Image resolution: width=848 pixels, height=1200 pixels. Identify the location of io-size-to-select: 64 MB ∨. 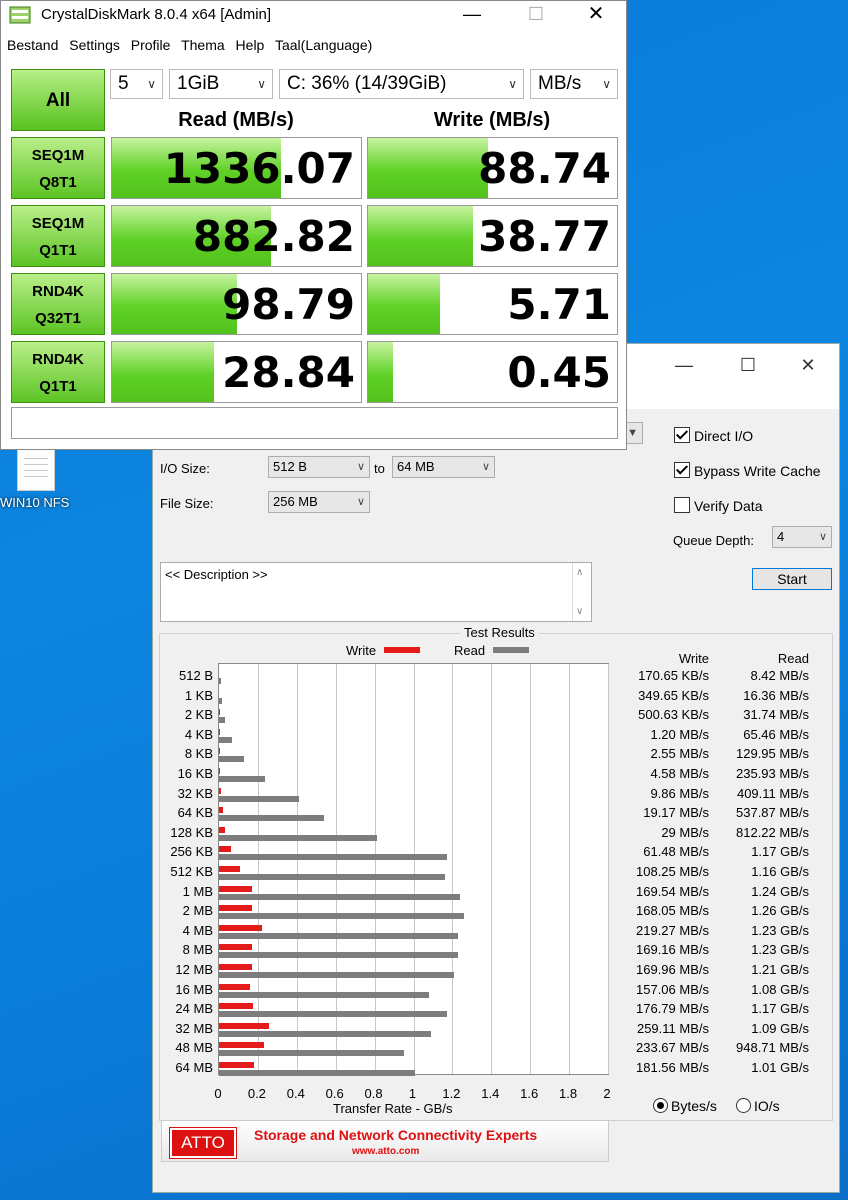
(443, 467).